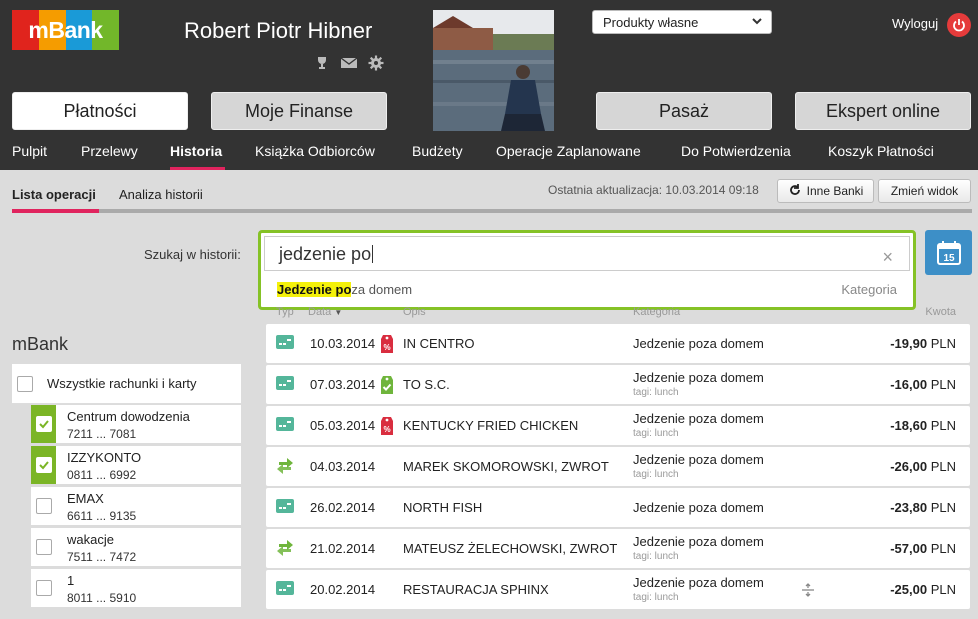  I want to click on table-header: Typ Data ▼ Opis Kategoria Kwota, so click(616, 313).